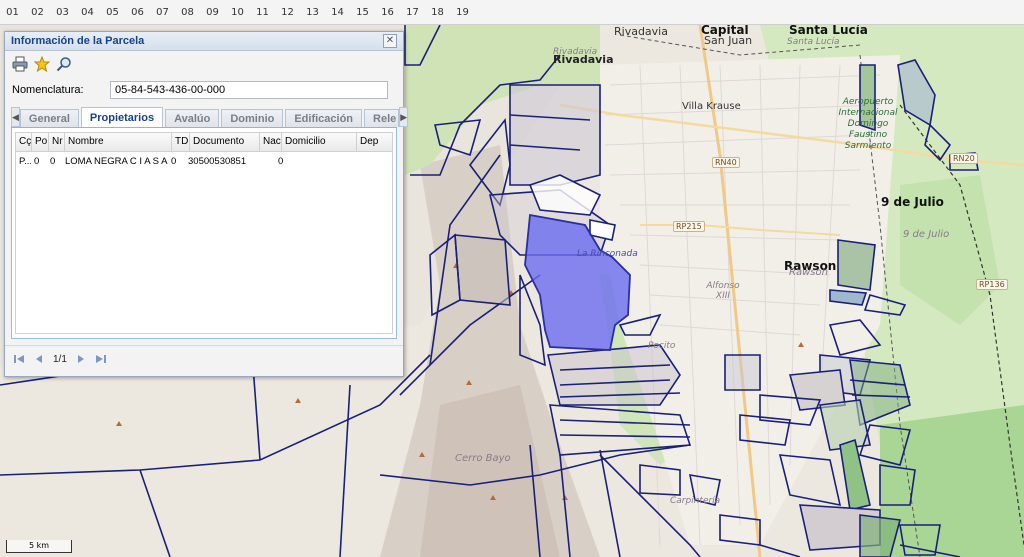 The width and height of the screenshot is (1024, 557). What do you see at coordinates (40, 142) in the screenshot?
I see `col-header-po: Po` at bounding box center [40, 142].